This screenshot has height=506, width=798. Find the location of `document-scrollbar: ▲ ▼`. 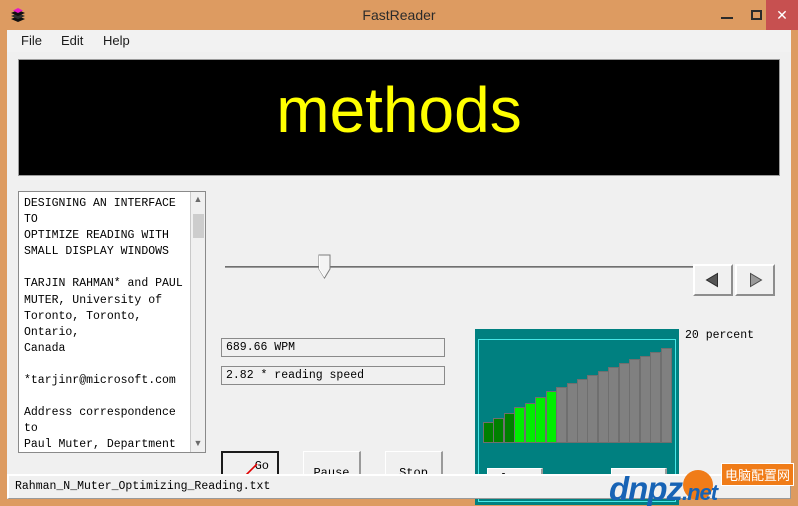

document-scrollbar: ▲ ▼ is located at coordinates (197, 322).